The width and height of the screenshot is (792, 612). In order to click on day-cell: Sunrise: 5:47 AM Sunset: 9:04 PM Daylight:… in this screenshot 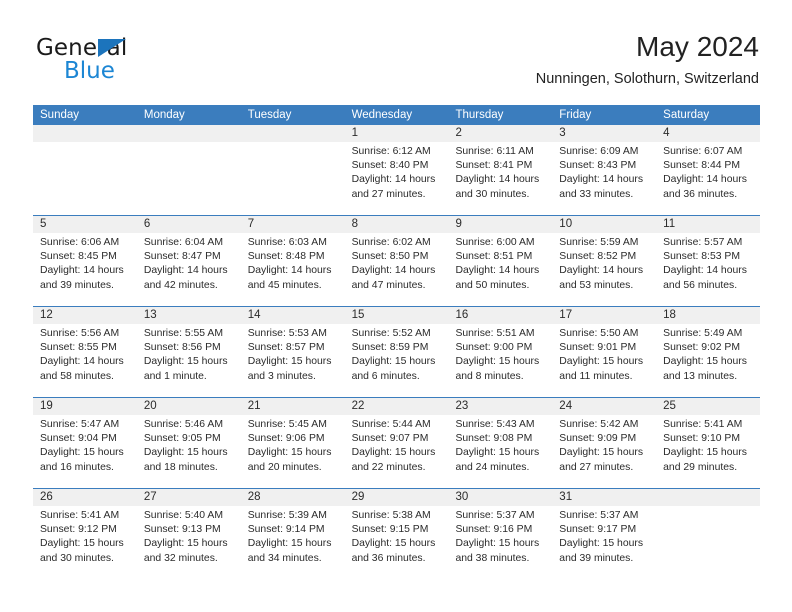, I will do `click(85, 451)`.